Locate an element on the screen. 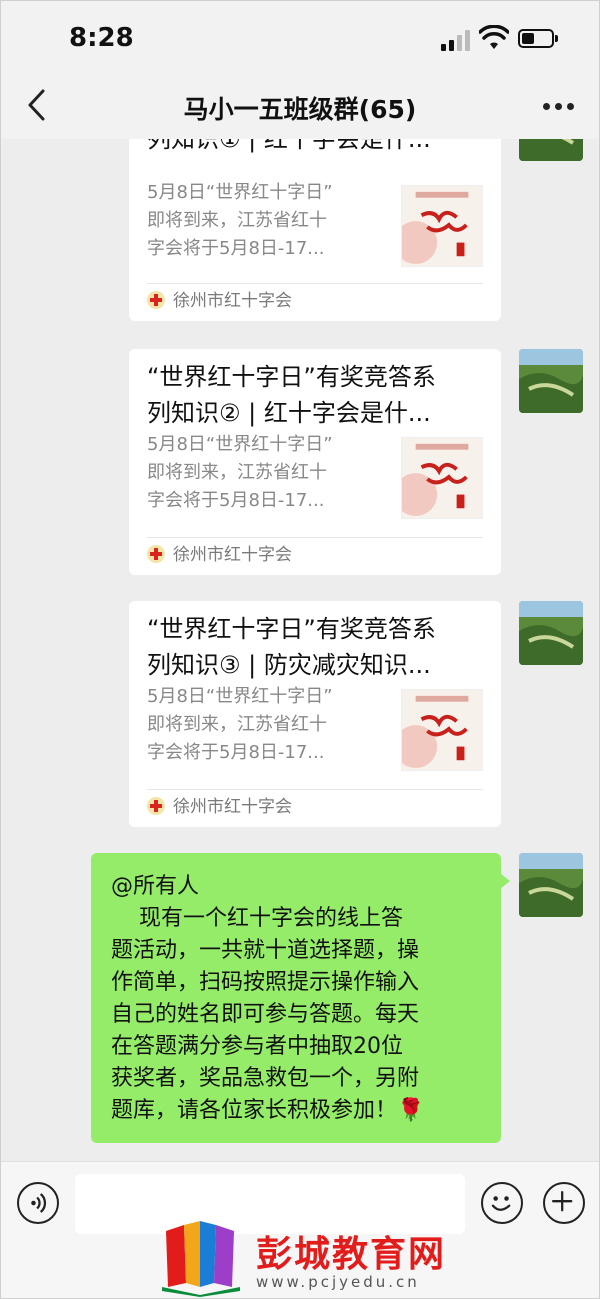 The height and width of the screenshot is (1299, 600). watermark: 彭城教育网 www.pcjyedu.cn is located at coordinates (316, 1257).